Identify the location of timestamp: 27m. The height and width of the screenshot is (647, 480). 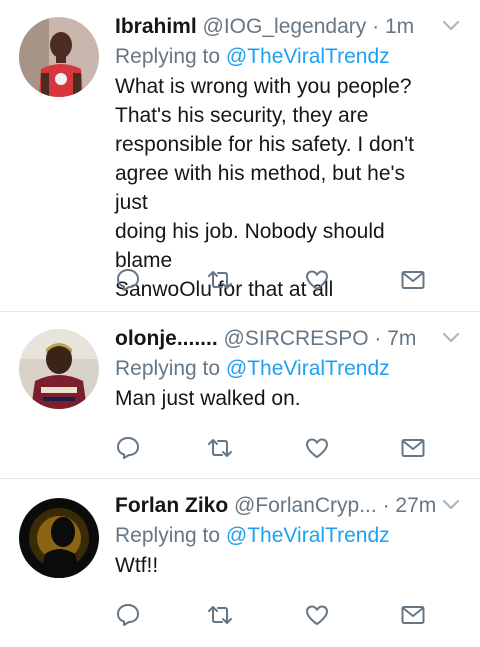
(415, 505).